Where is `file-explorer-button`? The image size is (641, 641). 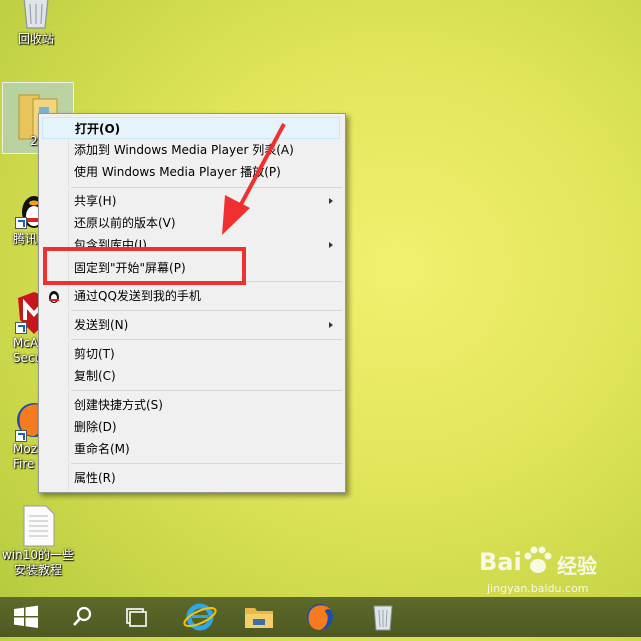
file-explorer-button is located at coordinates (259, 617).